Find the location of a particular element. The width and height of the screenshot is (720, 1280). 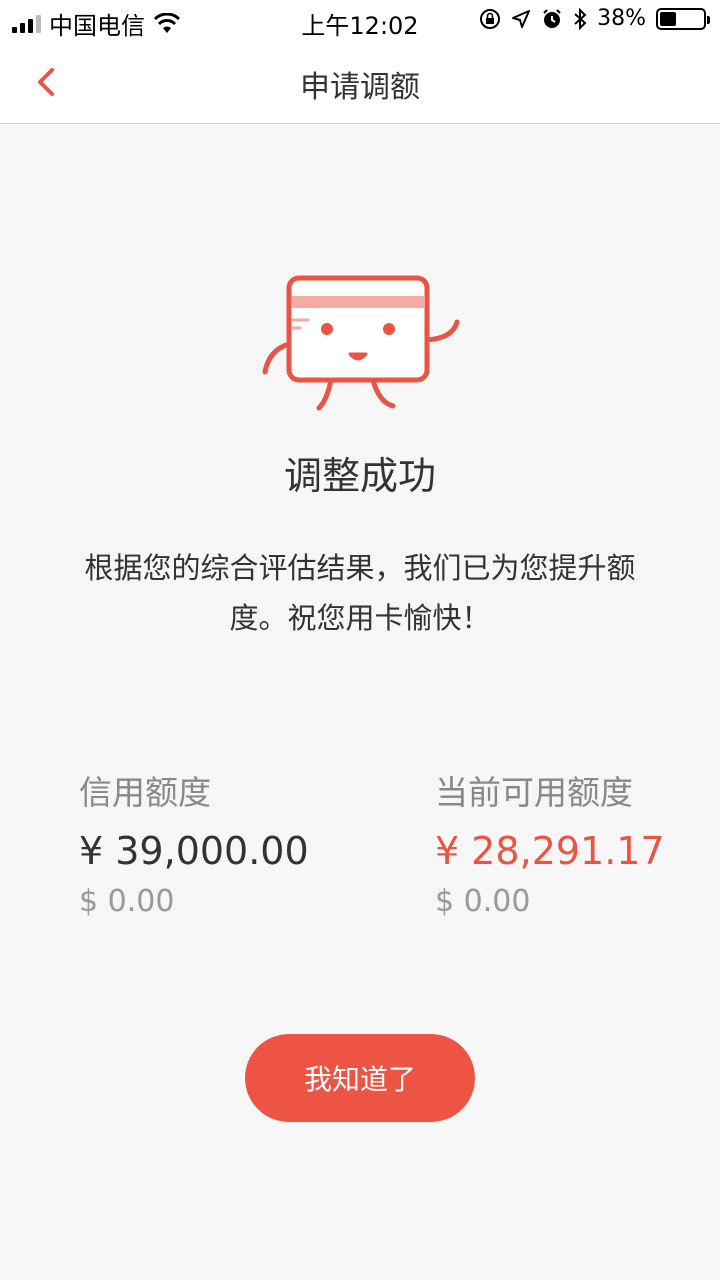

credit-limit-block: 信用额度 ¥ 39,000.00 $ 0.00 is located at coordinates (194, 847).